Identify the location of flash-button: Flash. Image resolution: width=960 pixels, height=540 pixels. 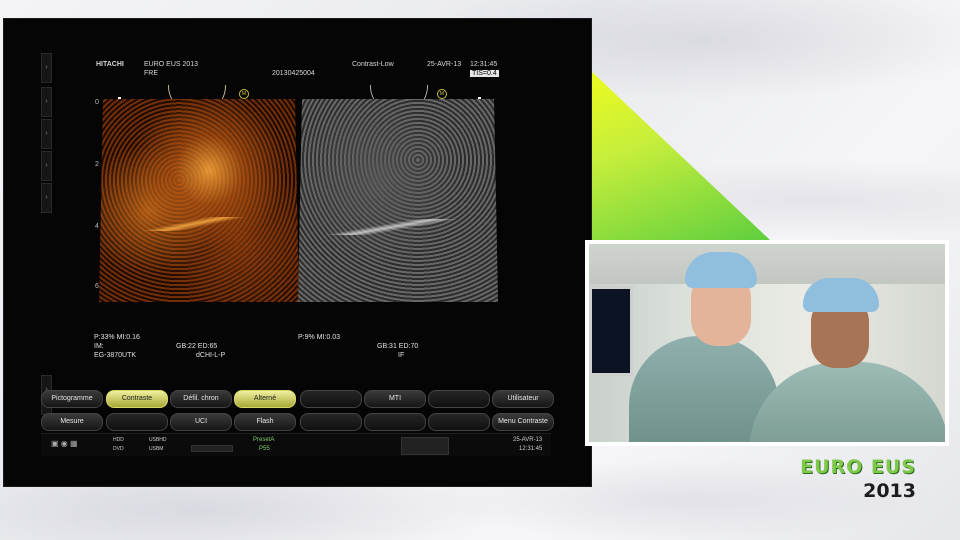
(265, 422).